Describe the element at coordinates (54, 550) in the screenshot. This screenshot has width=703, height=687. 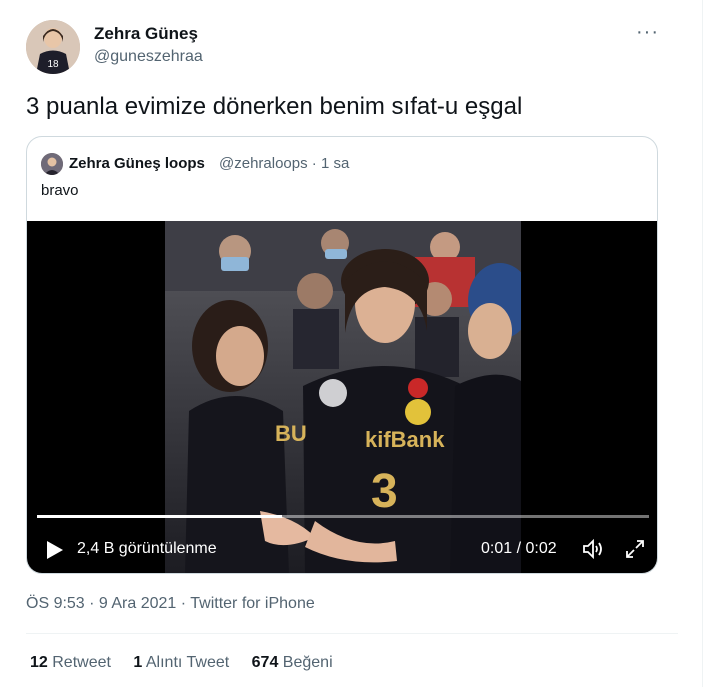
I see `play-icon` at that location.